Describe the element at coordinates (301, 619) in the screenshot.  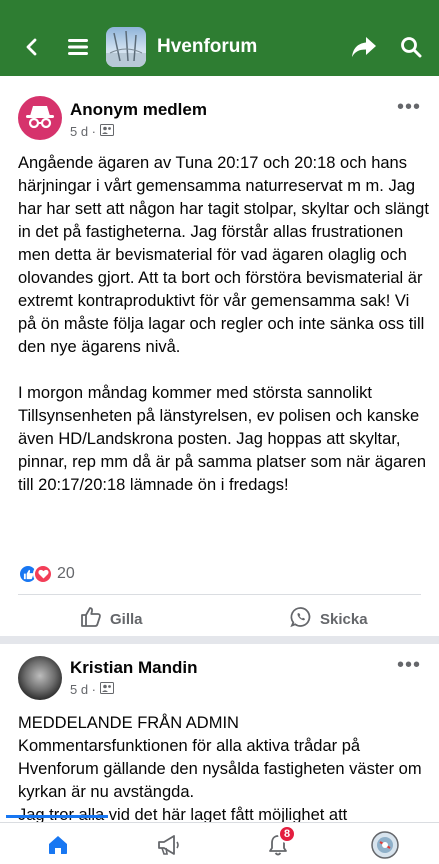
I see `whatsapp-icon` at that location.